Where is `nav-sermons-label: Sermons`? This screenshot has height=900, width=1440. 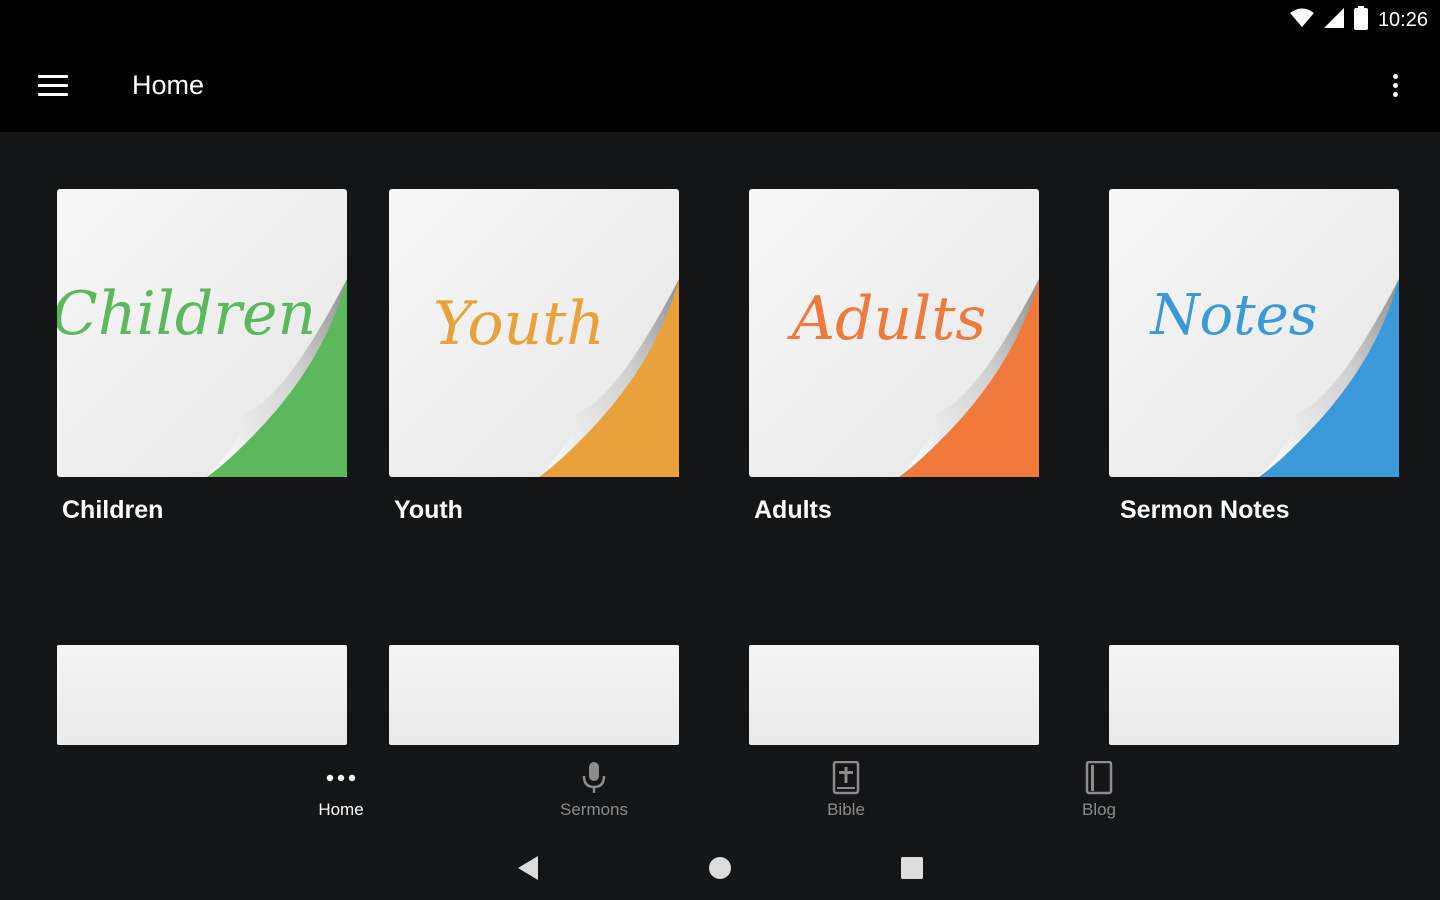 nav-sermons-label: Sermons is located at coordinates (594, 809).